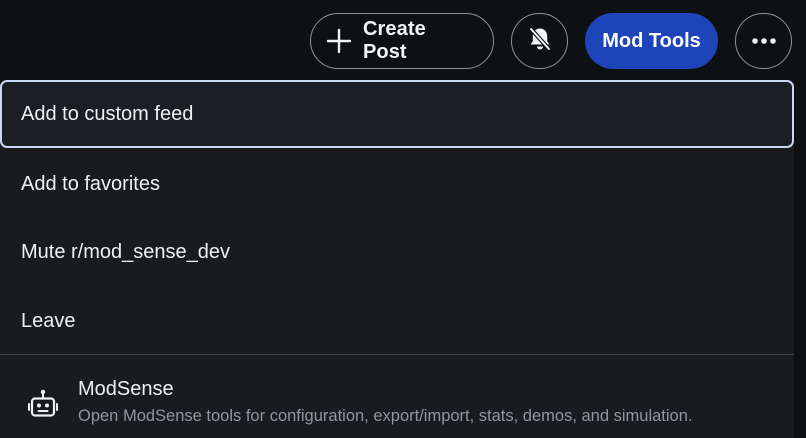 The image size is (806, 438). I want to click on mod-tools-label: Mod Tools, so click(651, 40).